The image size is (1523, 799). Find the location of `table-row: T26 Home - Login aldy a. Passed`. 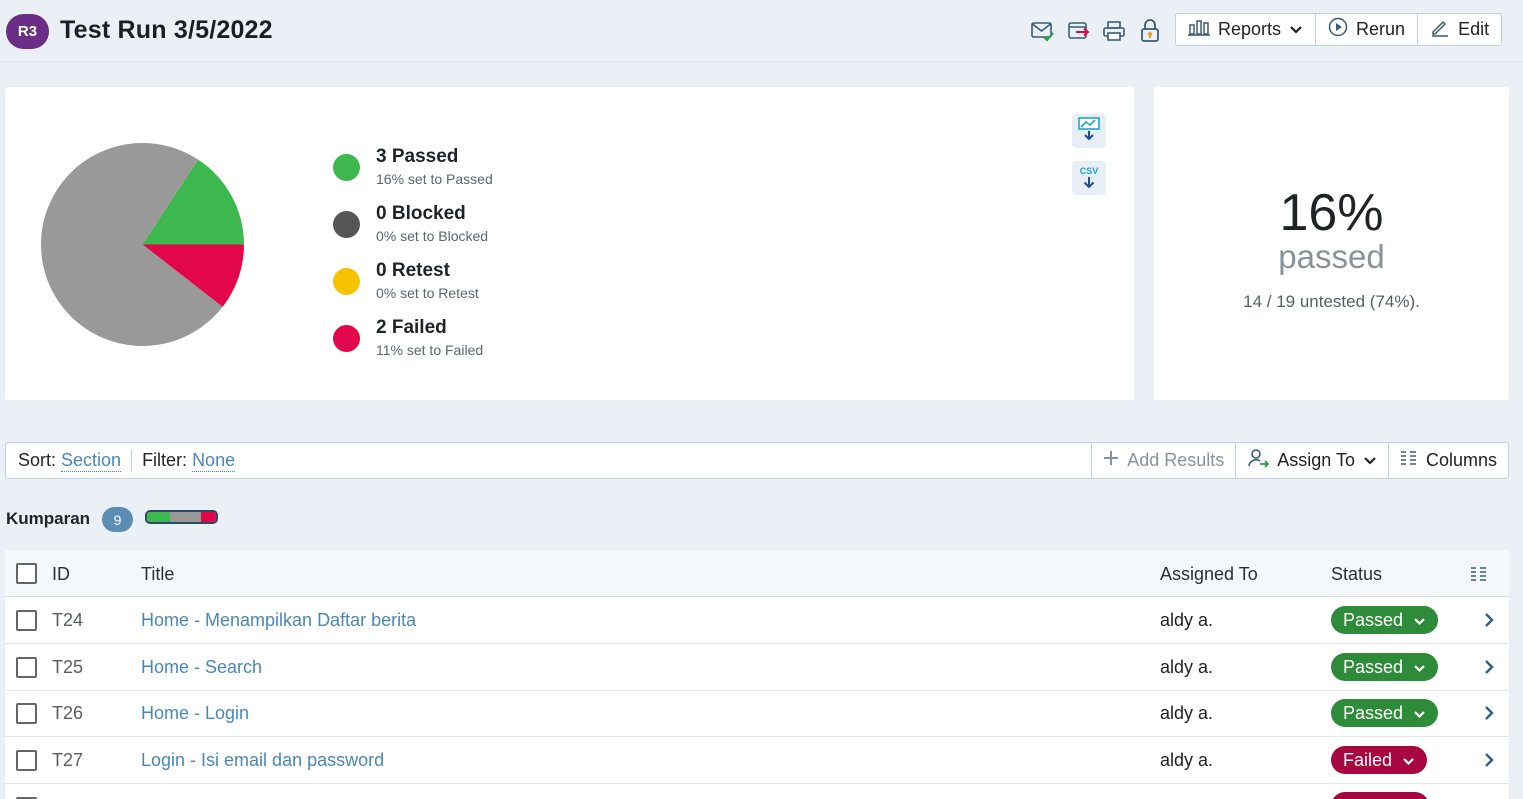

table-row: T26 Home - Login aldy a. Passed is located at coordinates (757, 713).